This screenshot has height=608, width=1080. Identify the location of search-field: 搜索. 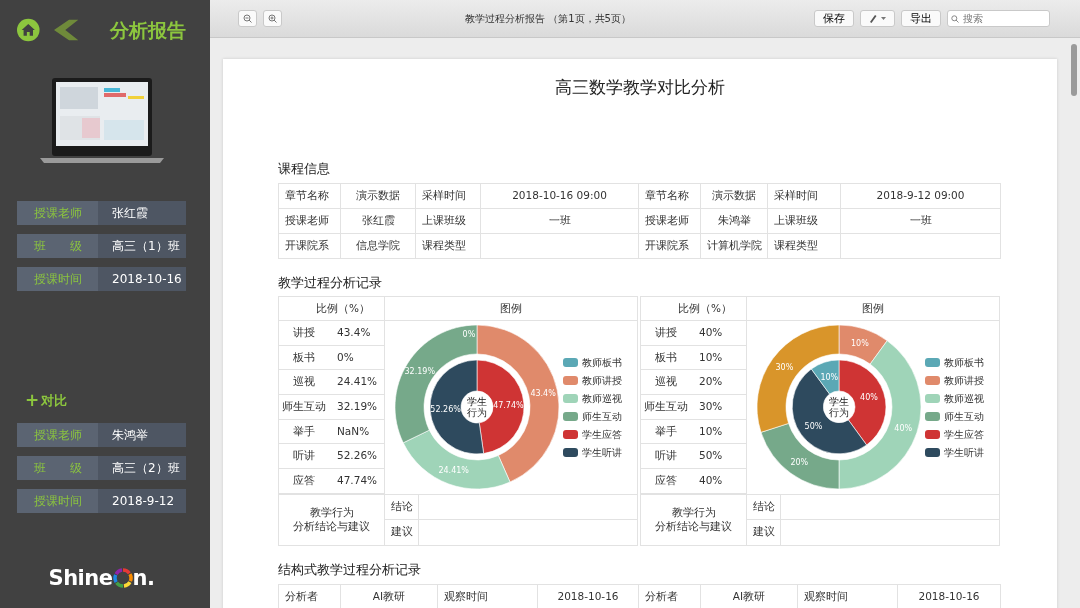
(998, 18).